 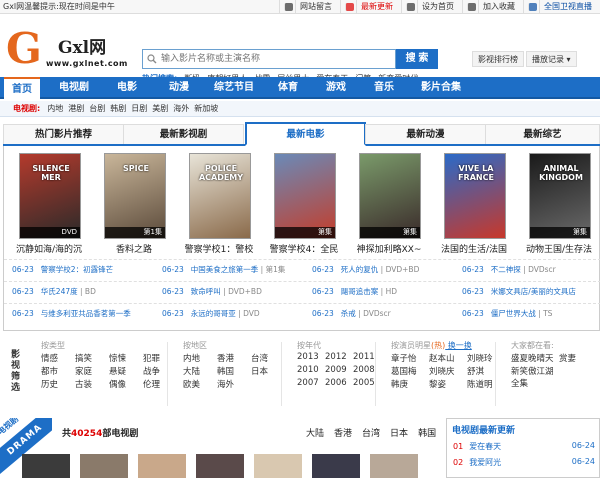 What do you see at coordinates (351, 313) in the screenshot?
I see `list-item: 06-23 杀戒 | DVDscr` at bounding box center [351, 313].